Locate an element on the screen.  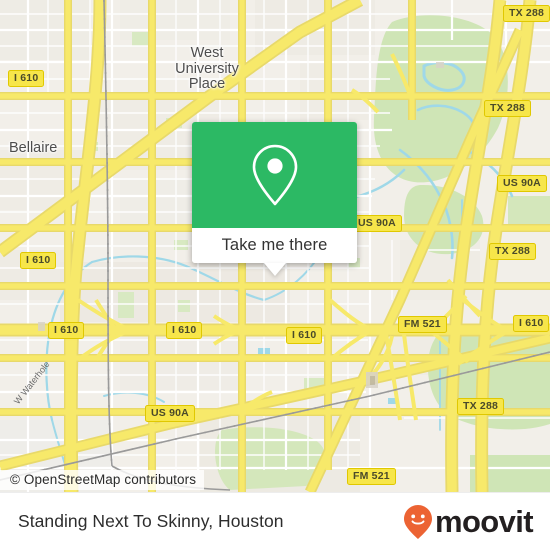
place-label-west-university-place: West University Place is located at coordinates (207, 69).